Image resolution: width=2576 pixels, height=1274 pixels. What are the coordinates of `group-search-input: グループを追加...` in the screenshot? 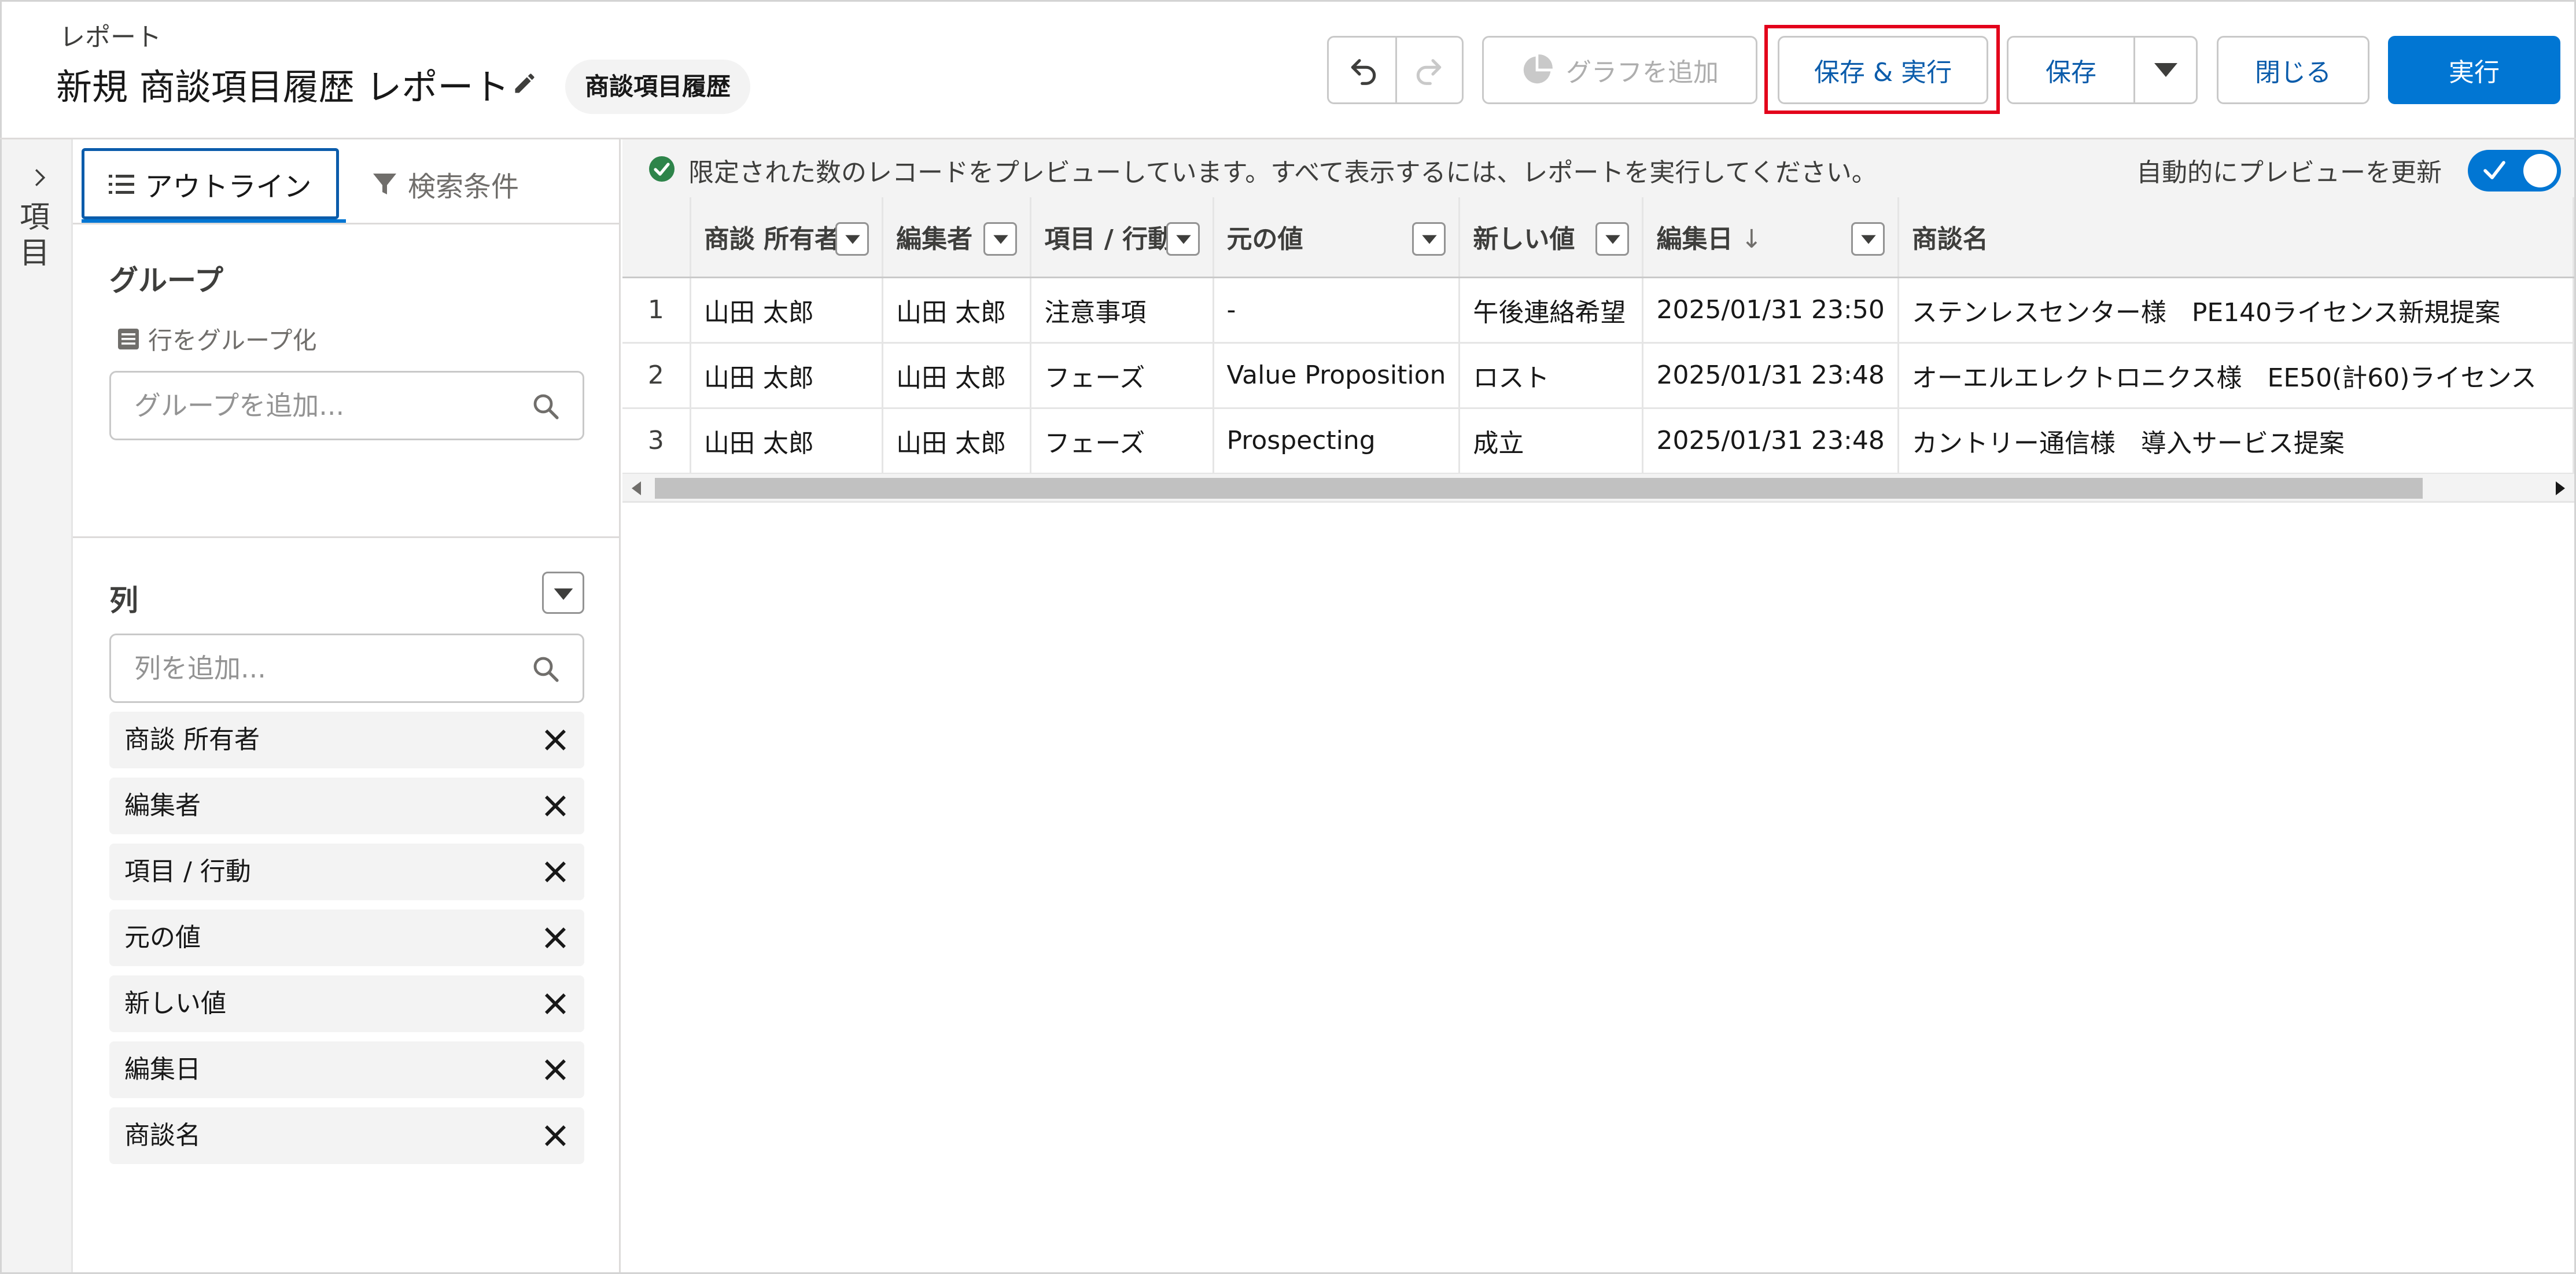 It's located at (346, 405).